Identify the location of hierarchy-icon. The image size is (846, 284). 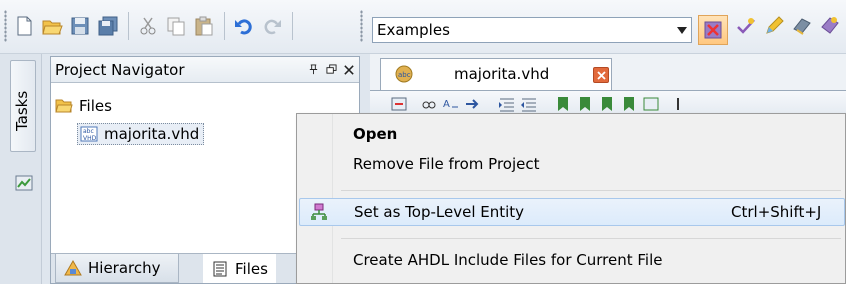
(73, 268).